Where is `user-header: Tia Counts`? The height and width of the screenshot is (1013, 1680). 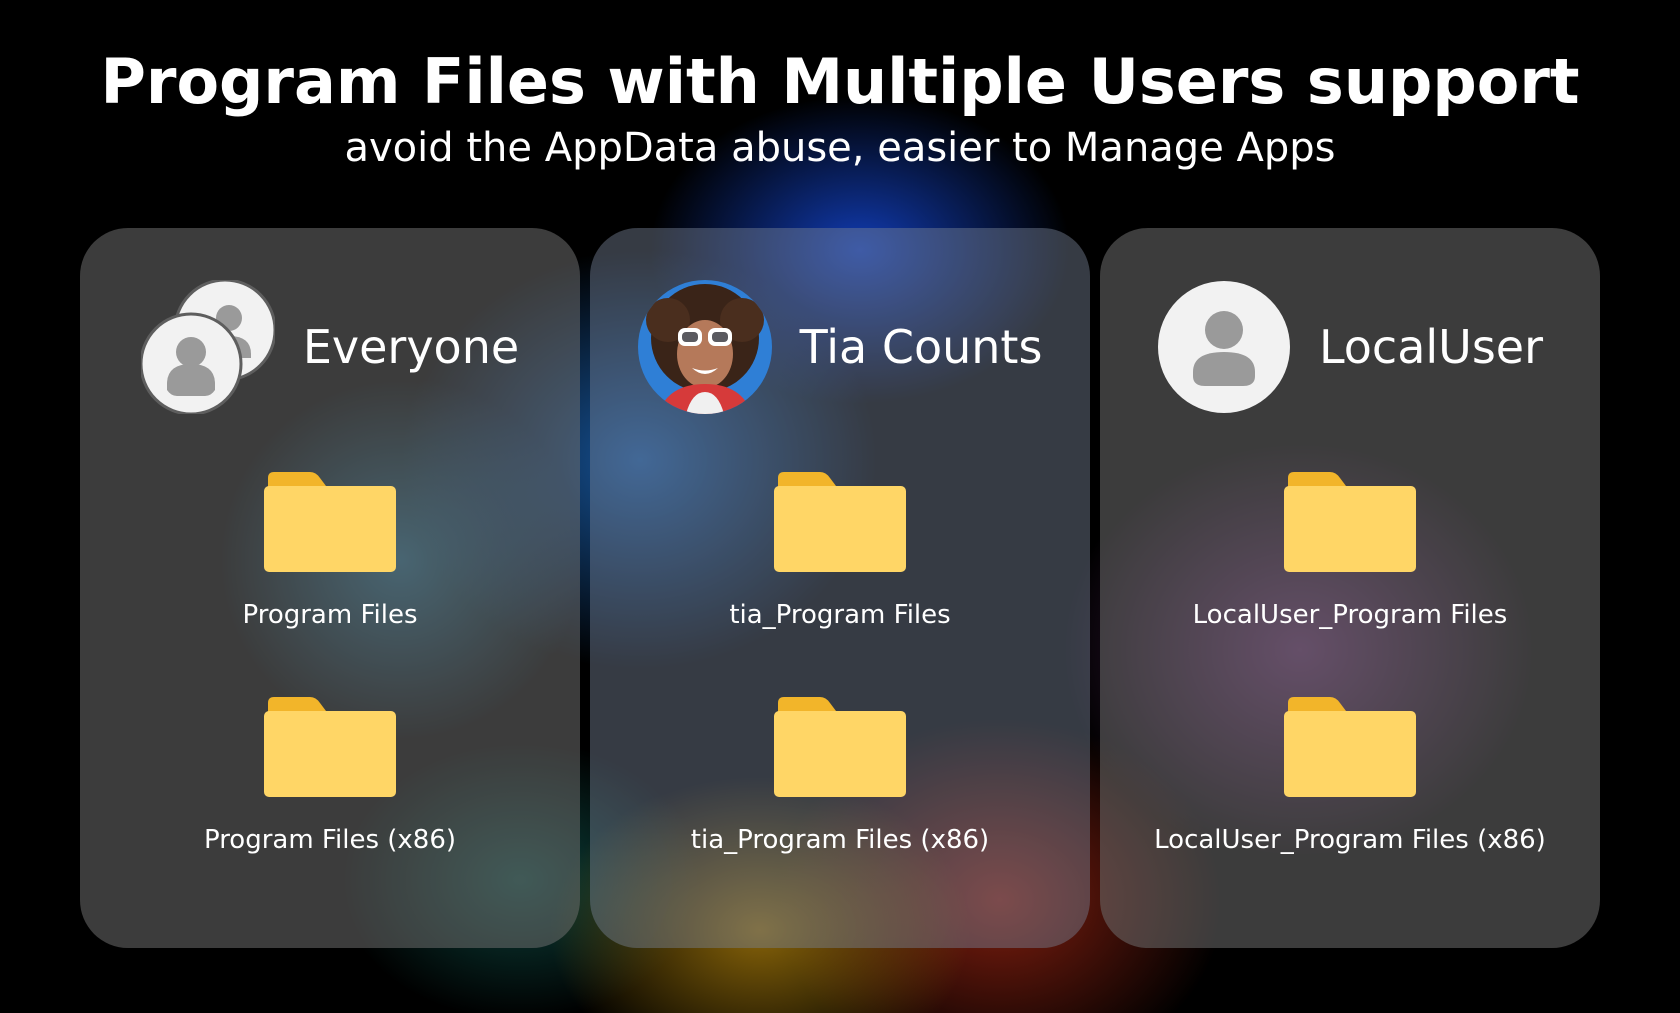 user-header: Tia Counts is located at coordinates (840, 347).